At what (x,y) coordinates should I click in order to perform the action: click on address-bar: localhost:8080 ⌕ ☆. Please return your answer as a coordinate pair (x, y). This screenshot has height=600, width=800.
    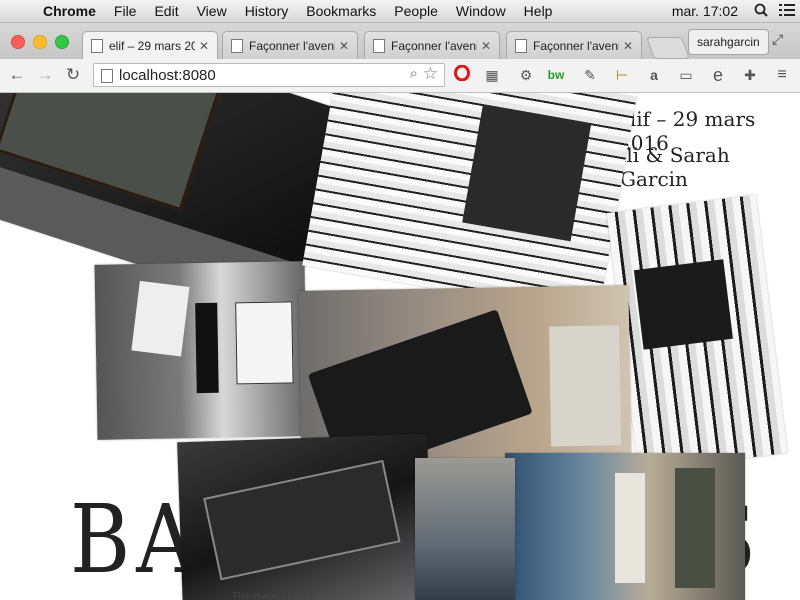
    Looking at the image, I should click on (269, 75).